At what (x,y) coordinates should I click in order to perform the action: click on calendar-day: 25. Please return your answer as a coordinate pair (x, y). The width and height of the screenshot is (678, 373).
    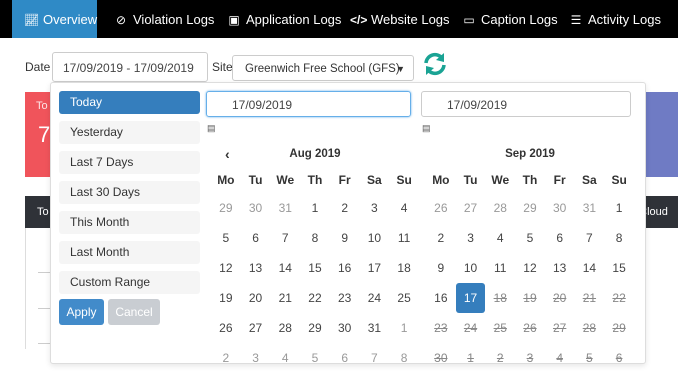
    Looking at the image, I should click on (404, 298).